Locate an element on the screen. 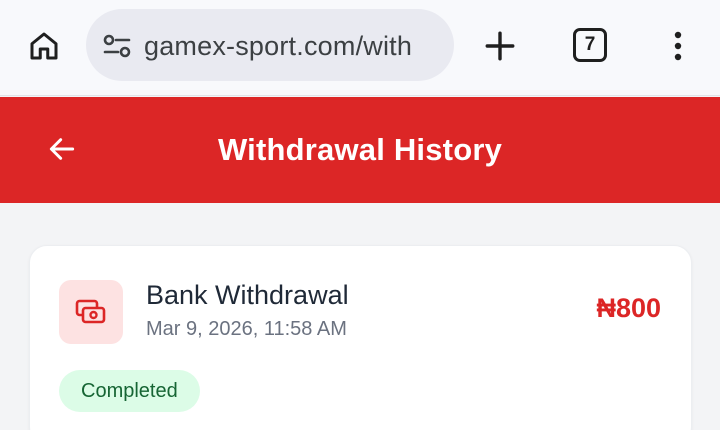 The width and height of the screenshot is (720, 430). home-icon is located at coordinates (44, 46).